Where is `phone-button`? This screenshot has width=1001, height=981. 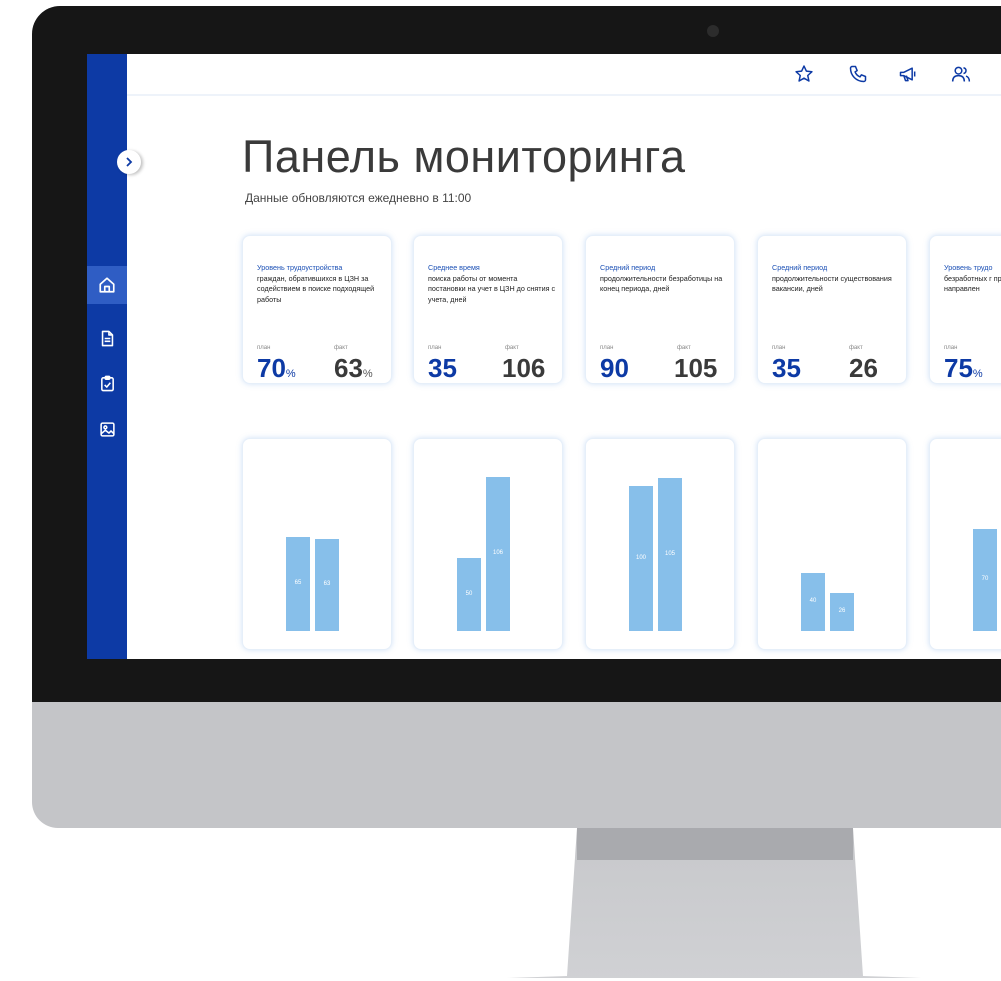 phone-button is located at coordinates (858, 74).